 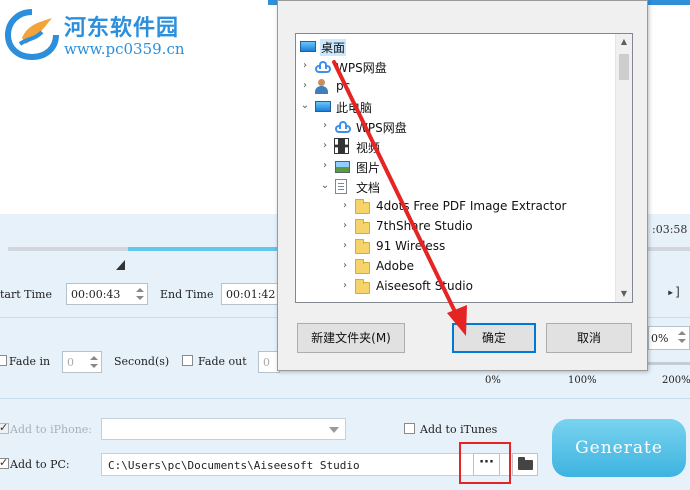 What do you see at coordinates (486, 464) in the screenshot?
I see `browse-button: ···` at bounding box center [486, 464].